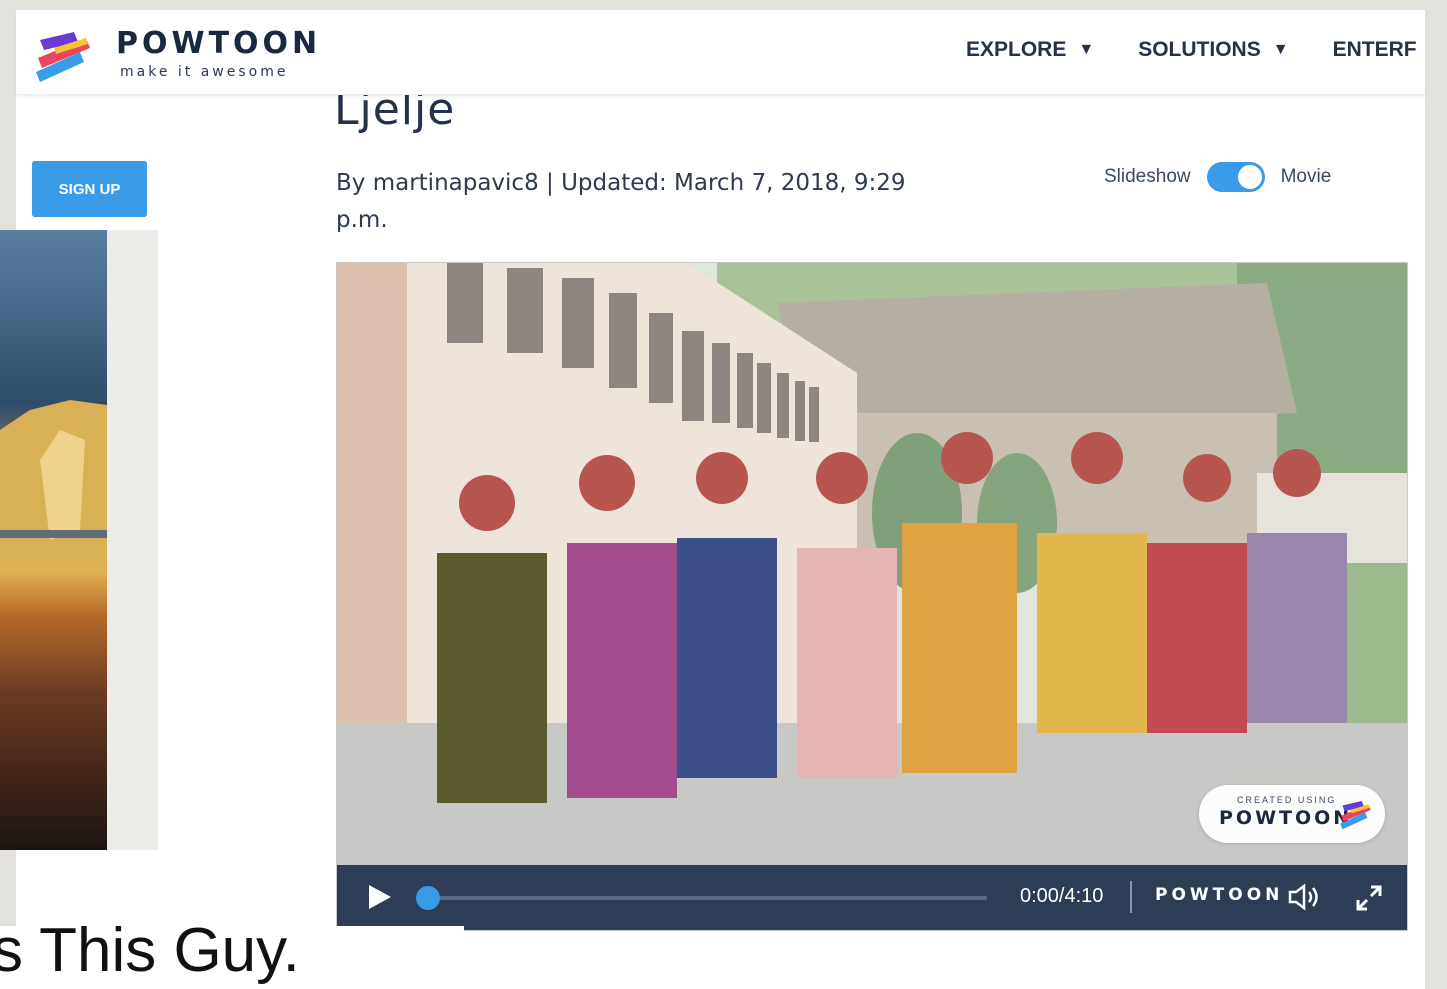 This screenshot has height=989, width=1447. What do you see at coordinates (1235, 177) in the screenshot?
I see `slideshow-movie-switch` at bounding box center [1235, 177].